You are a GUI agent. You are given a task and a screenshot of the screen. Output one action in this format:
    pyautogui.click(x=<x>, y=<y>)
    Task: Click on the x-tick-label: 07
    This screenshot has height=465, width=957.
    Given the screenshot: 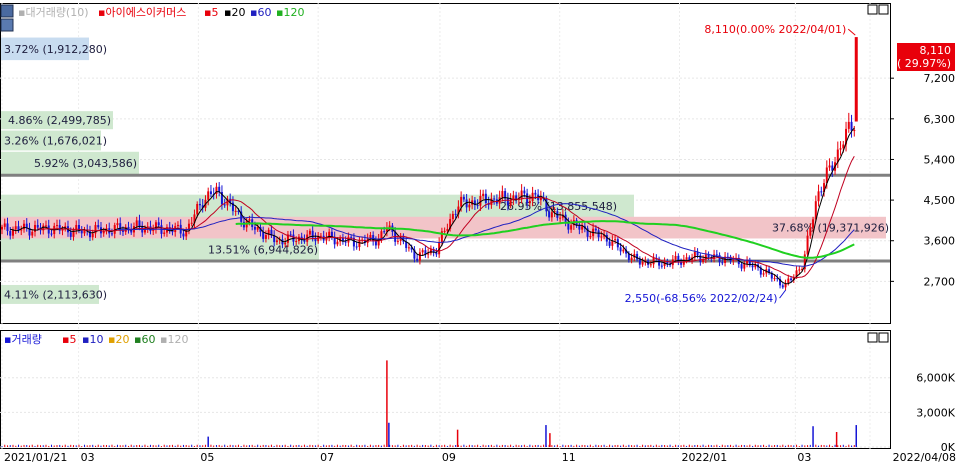 What is the action you would take?
    pyautogui.click(x=327, y=457)
    